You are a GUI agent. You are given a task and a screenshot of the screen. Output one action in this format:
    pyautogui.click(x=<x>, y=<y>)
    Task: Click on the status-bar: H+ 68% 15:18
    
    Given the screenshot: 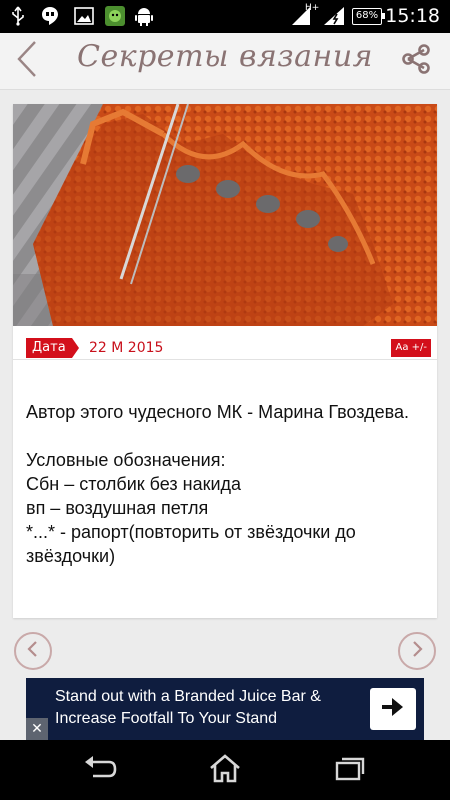 What is the action you would take?
    pyautogui.click(x=225, y=16)
    